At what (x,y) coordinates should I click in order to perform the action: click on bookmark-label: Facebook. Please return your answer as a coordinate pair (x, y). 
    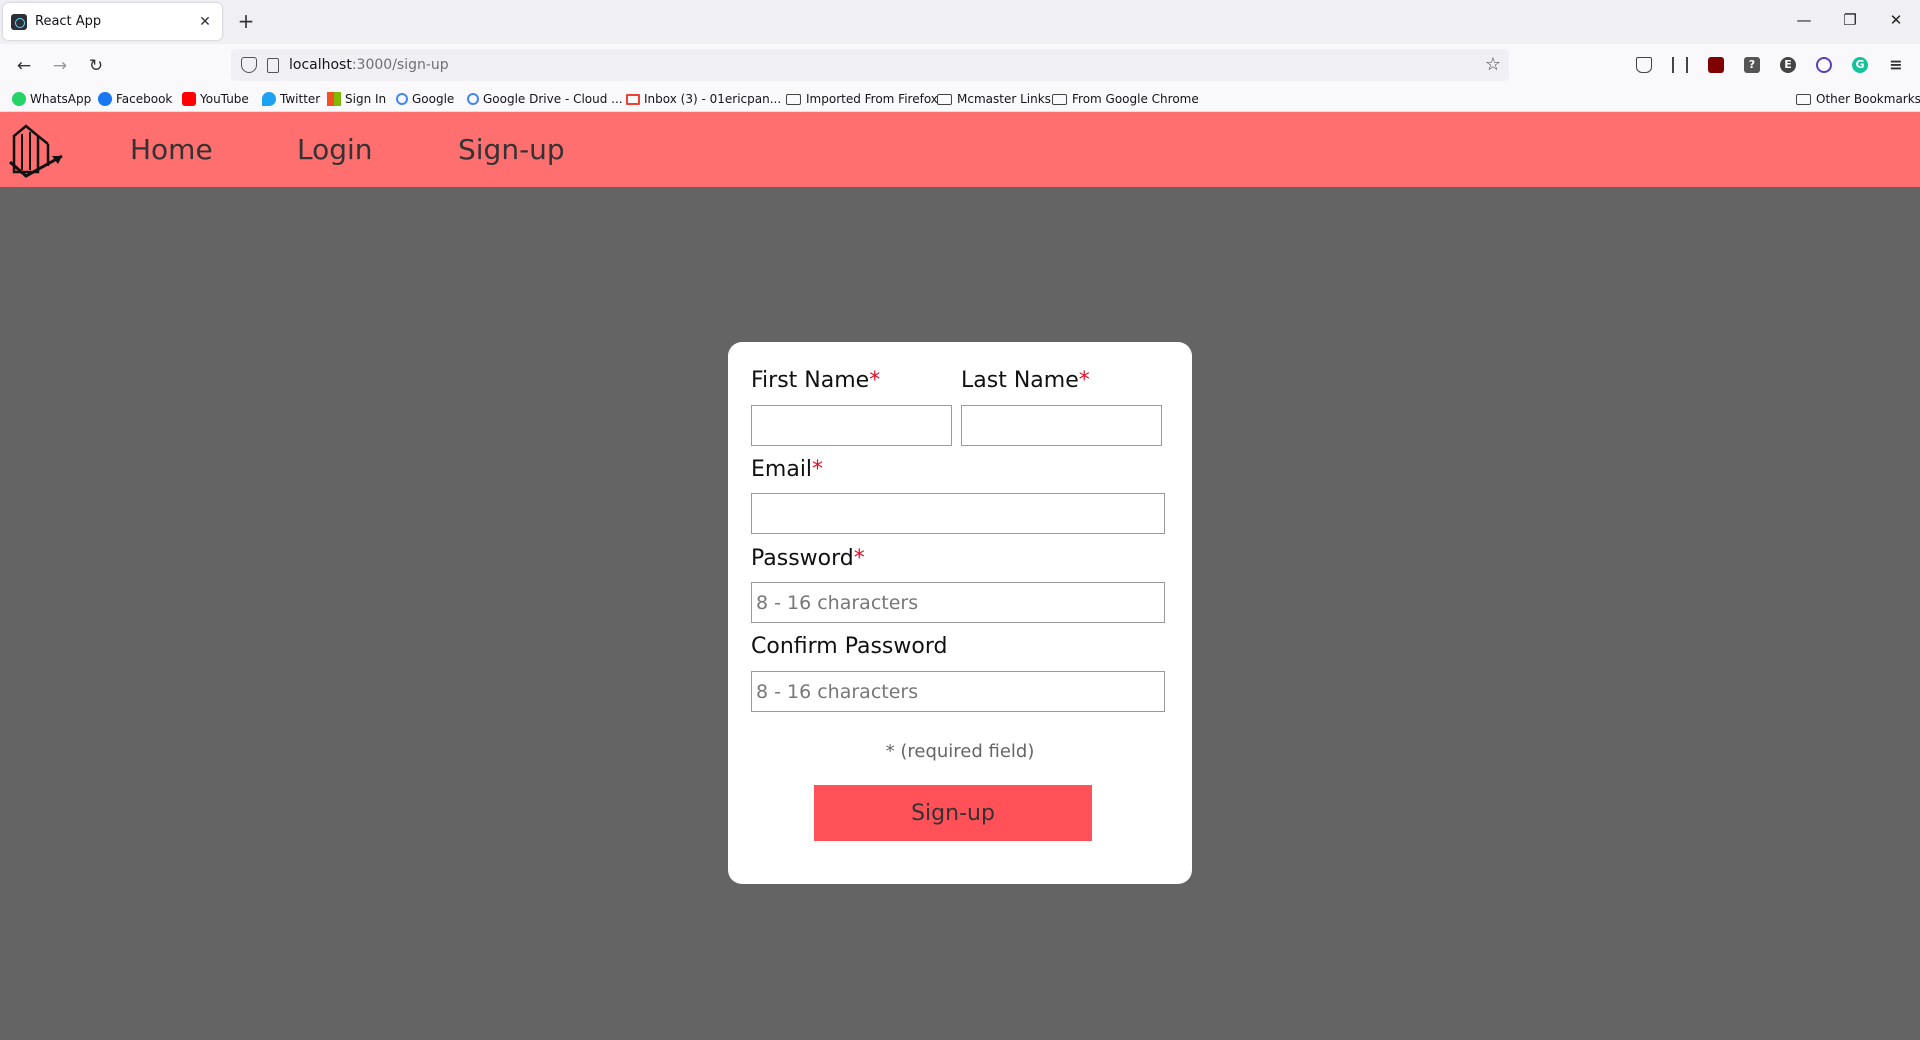
    Looking at the image, I should click on (144, 99).